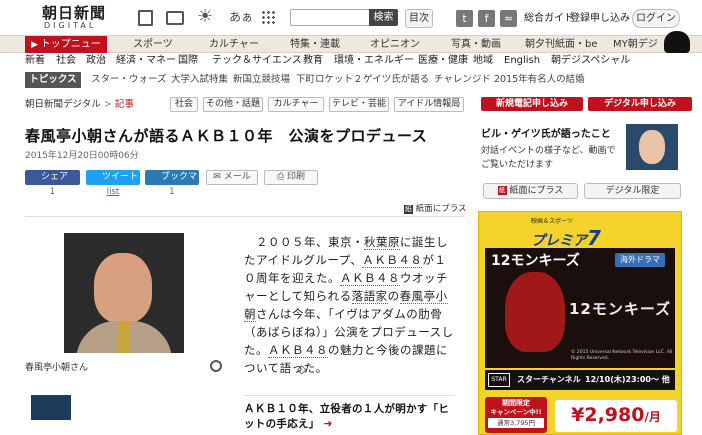 The width and height of the screenshot is (702, 435). I want to click on grid-menu-icon, so click(268, 17).